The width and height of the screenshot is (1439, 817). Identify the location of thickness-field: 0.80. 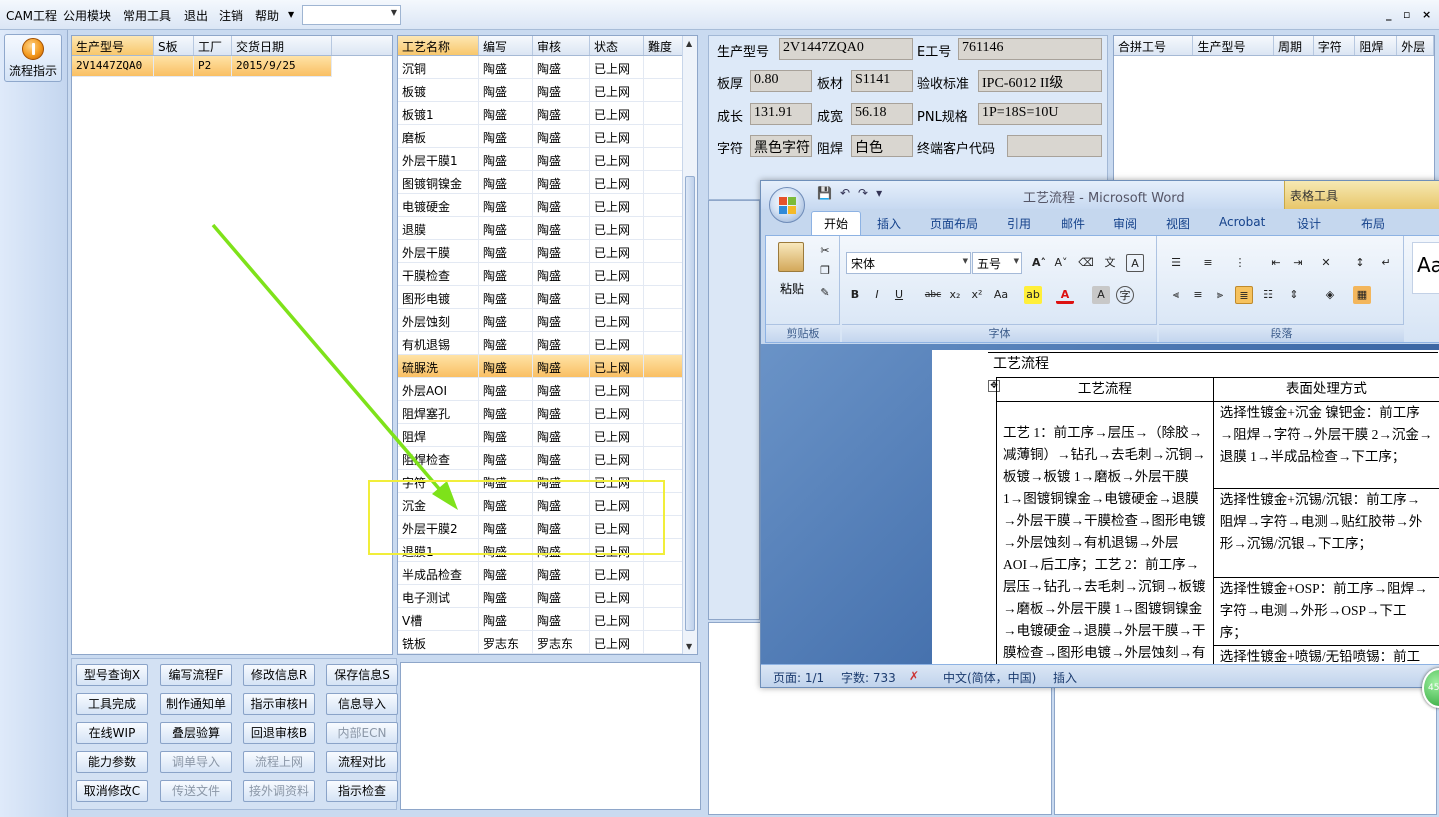
(781, 81).